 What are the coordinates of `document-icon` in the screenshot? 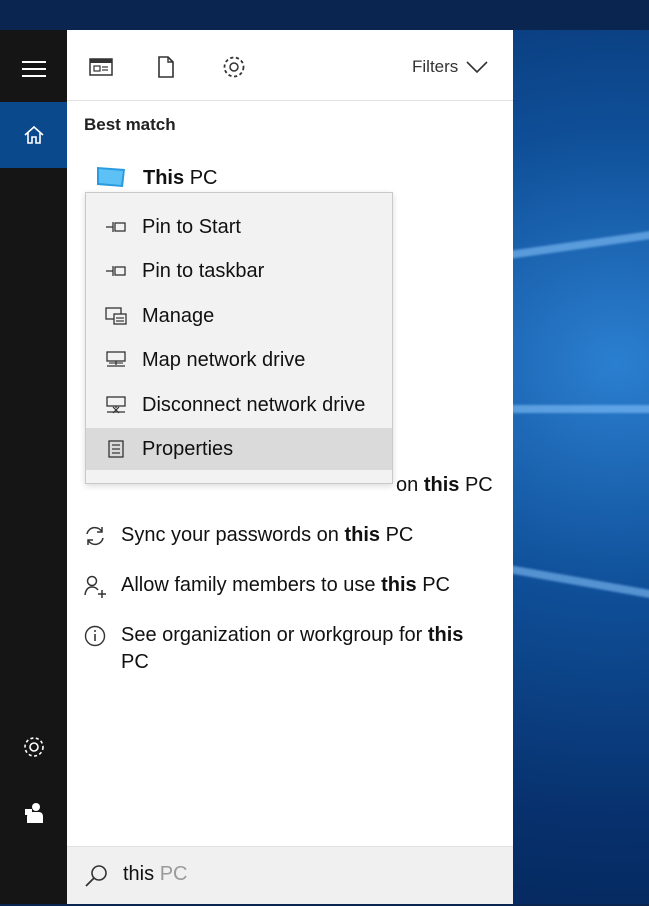 It's located at (166, 67).